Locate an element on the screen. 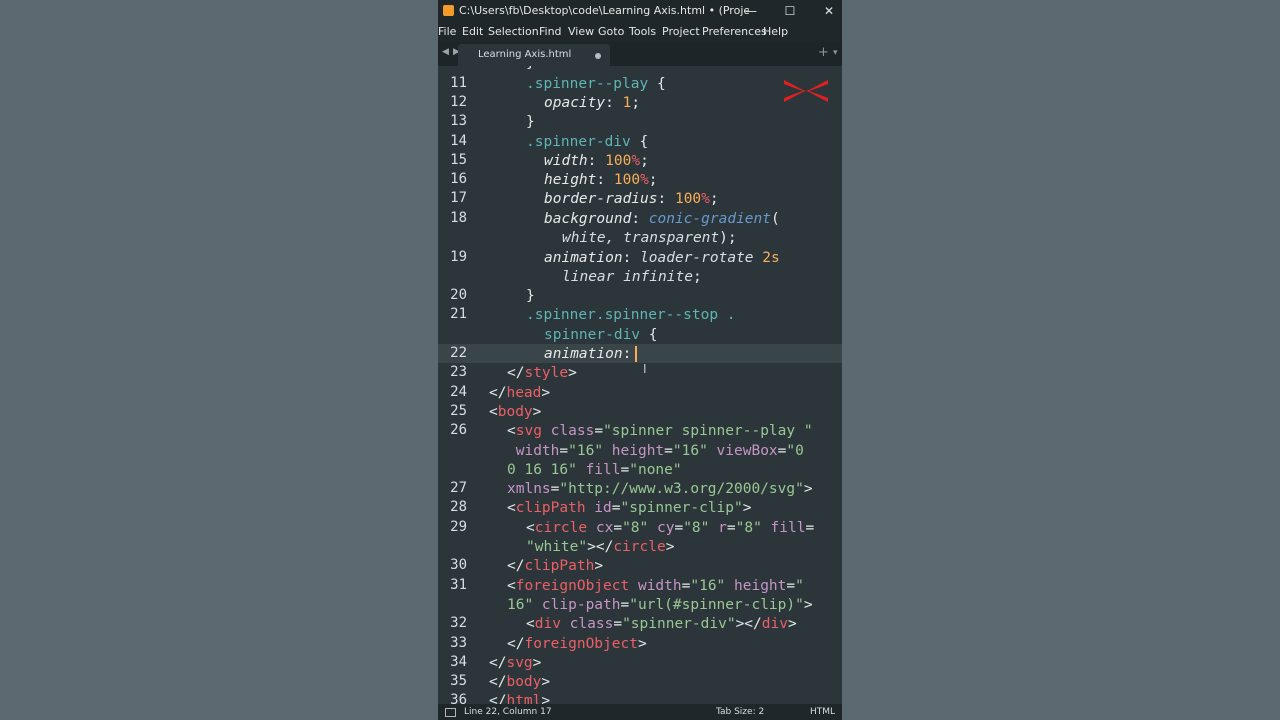 This screenshot has height=720, width=1280. code-line: <body> is located at coordinates (515, 412).